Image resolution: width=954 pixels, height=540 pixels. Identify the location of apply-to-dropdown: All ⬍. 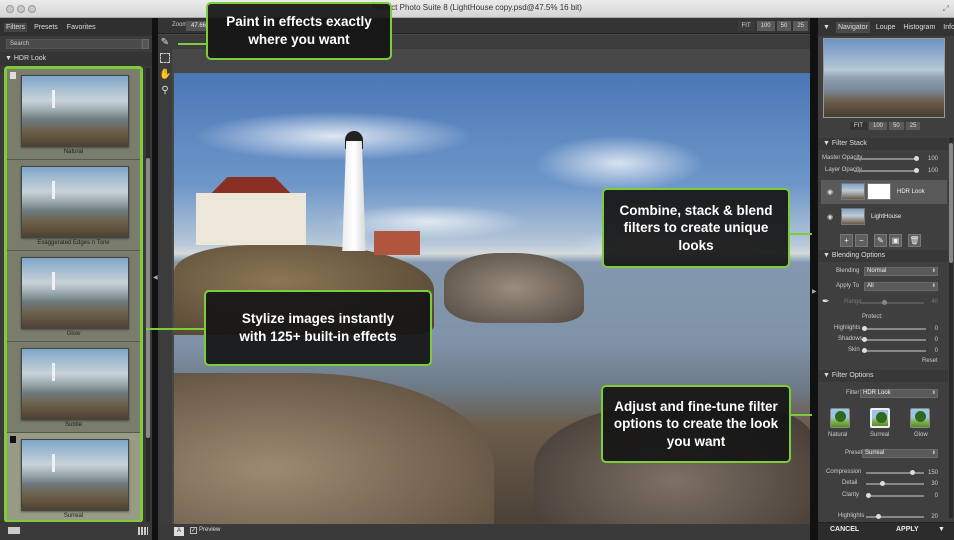
(901, 286).